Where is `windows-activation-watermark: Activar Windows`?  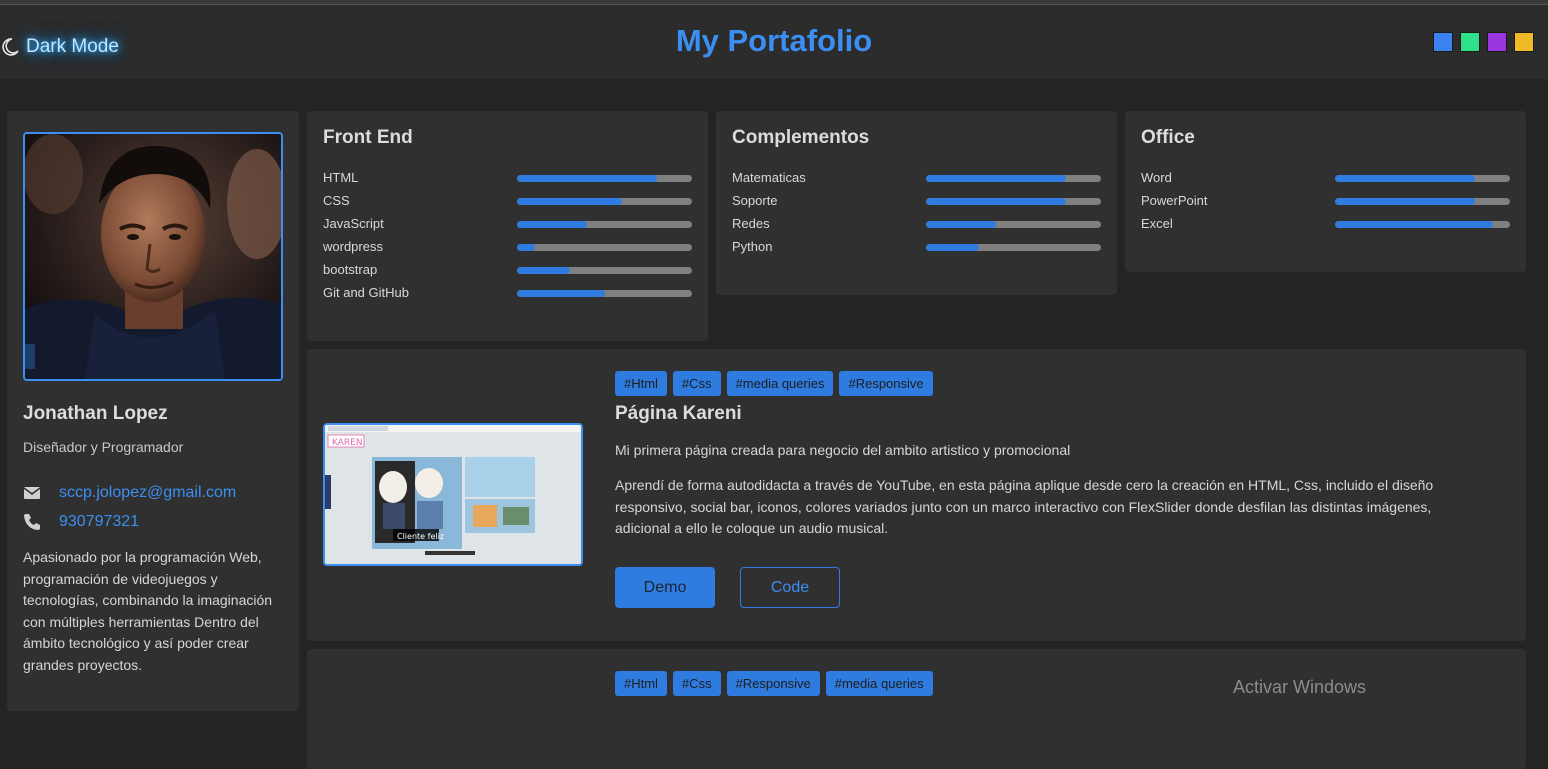 windows-activation-watermark: Activar Windows is located at coordinates (1300, 687).